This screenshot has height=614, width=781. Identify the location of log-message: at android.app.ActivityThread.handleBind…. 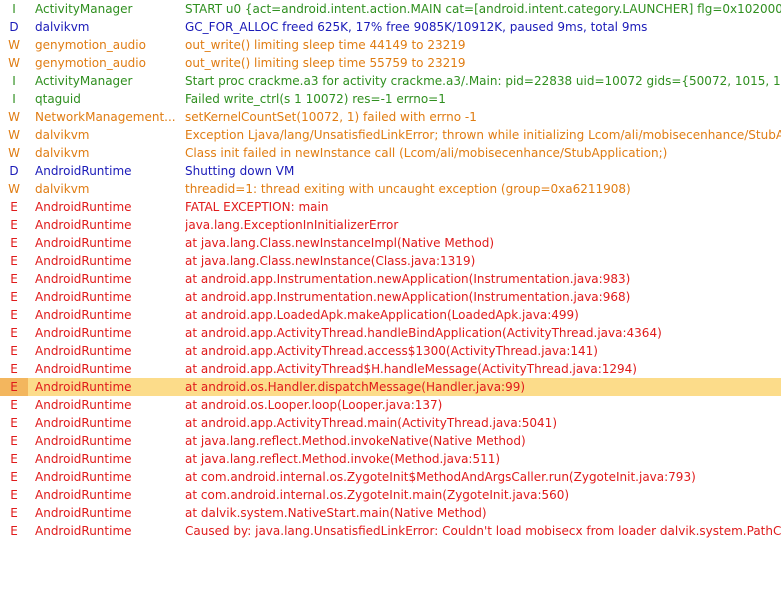
(423, 333).